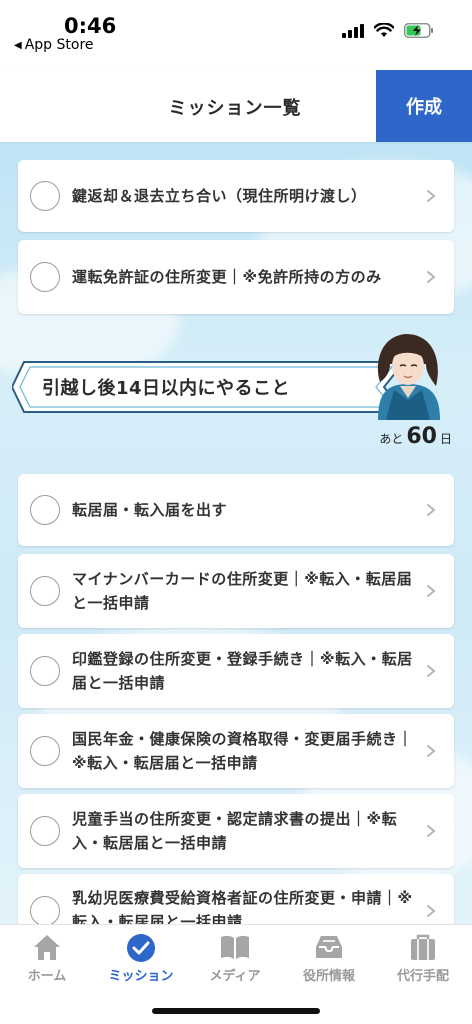  I want to click on mission-label: 印鑑登録の住所変更・登録手続き｜※転入・転居届と一括申請, so click(242, 671).